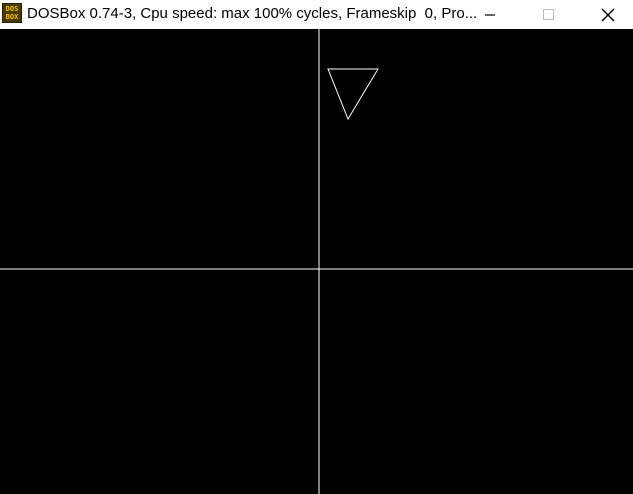  Describe the element at coordinates (12, 9) in the screenshot. I see `icon-text-line1: DOS` at that location.